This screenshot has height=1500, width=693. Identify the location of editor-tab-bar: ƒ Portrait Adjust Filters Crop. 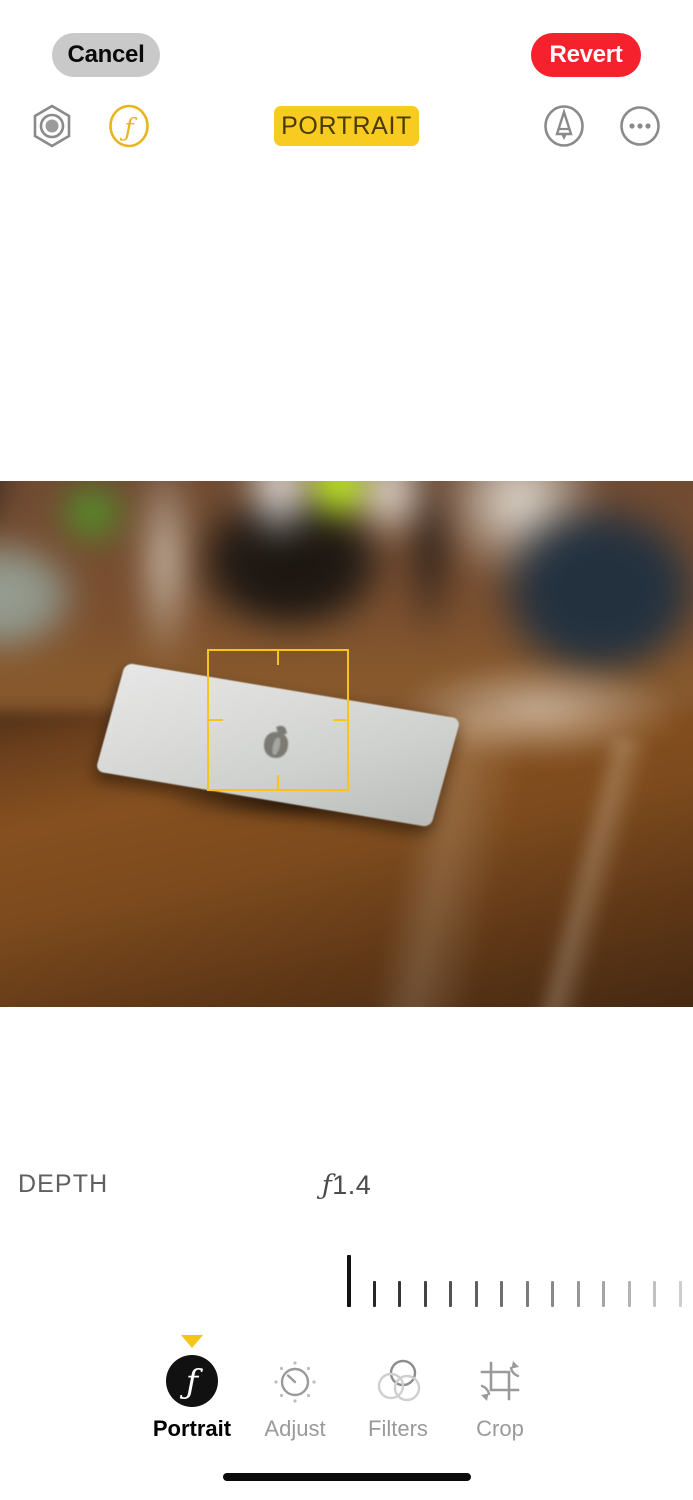
(346, 1386).